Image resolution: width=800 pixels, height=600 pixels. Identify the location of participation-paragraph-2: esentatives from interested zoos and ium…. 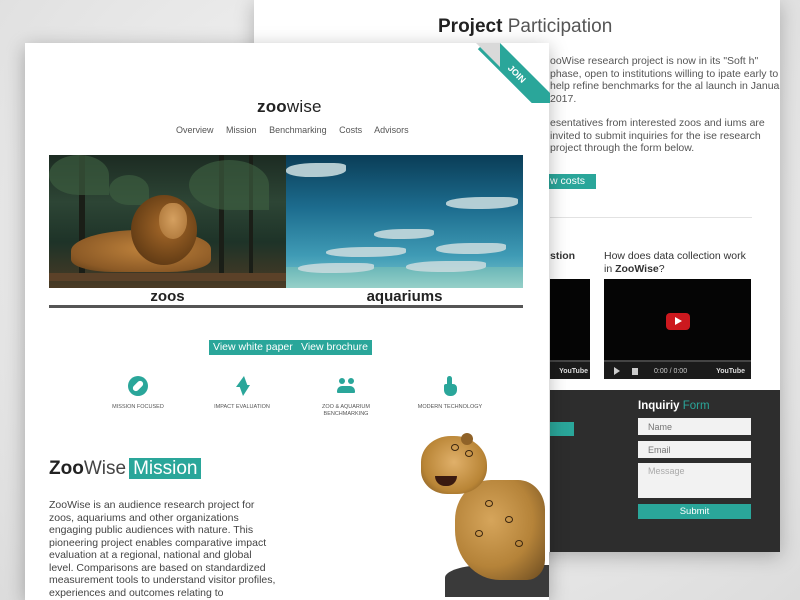
(657, 135).